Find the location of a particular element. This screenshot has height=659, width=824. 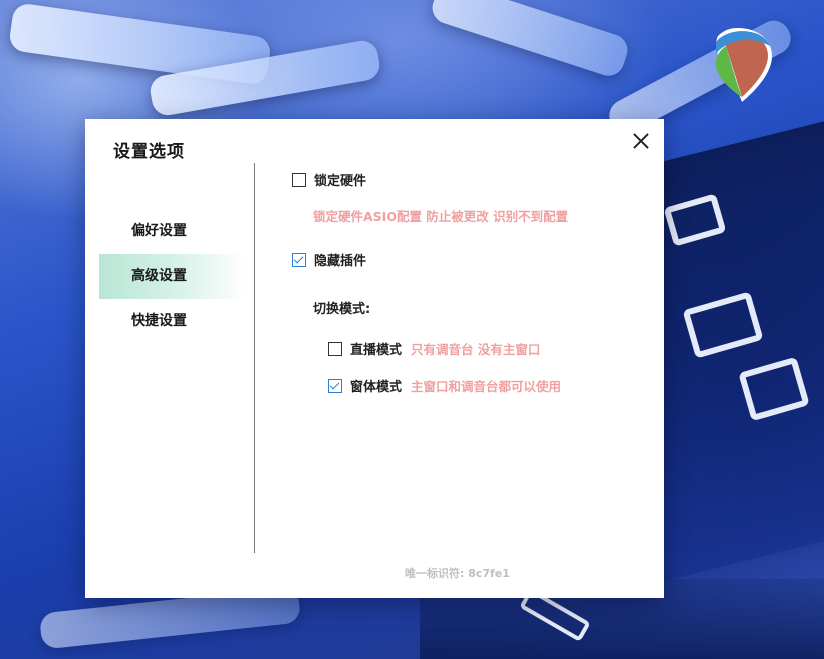

live-mode-checkbox is located at coordinates (335, 348).